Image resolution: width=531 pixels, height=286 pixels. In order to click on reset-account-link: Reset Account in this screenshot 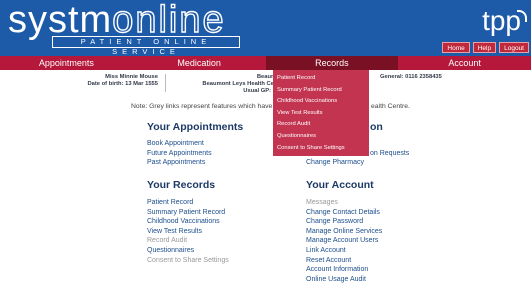, I will do `click(344, 261)`.